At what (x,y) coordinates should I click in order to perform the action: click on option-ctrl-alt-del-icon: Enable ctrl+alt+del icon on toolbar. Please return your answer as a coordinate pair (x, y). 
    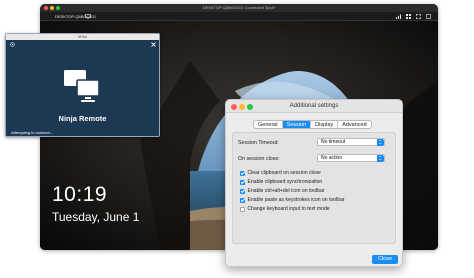
    Looking at the image, I should click on (282, 191).